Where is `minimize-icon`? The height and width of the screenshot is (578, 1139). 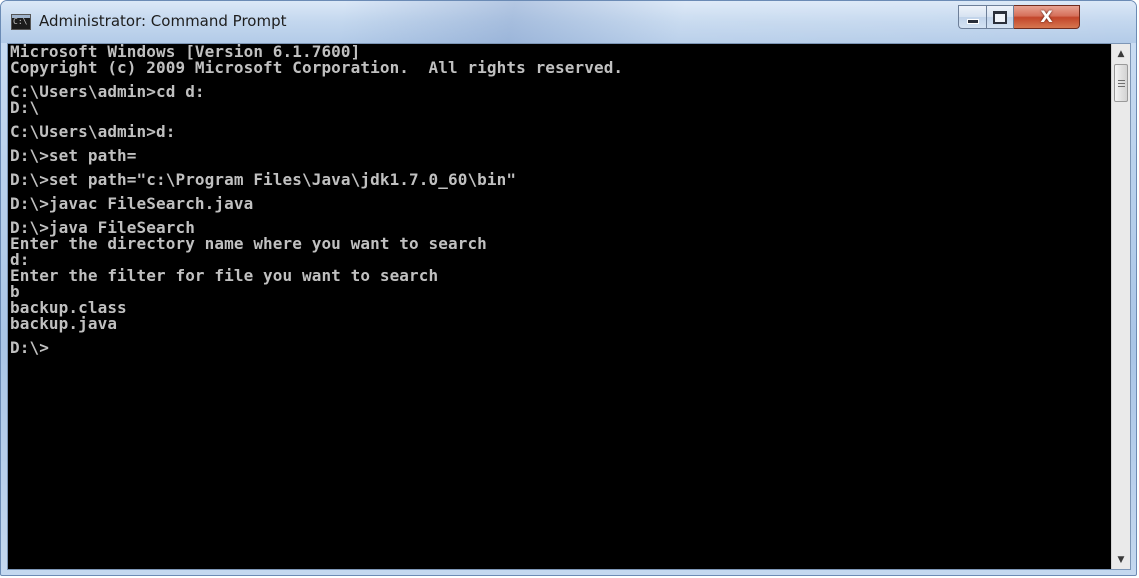
minimize-icon is located at coordinates (972, 21).